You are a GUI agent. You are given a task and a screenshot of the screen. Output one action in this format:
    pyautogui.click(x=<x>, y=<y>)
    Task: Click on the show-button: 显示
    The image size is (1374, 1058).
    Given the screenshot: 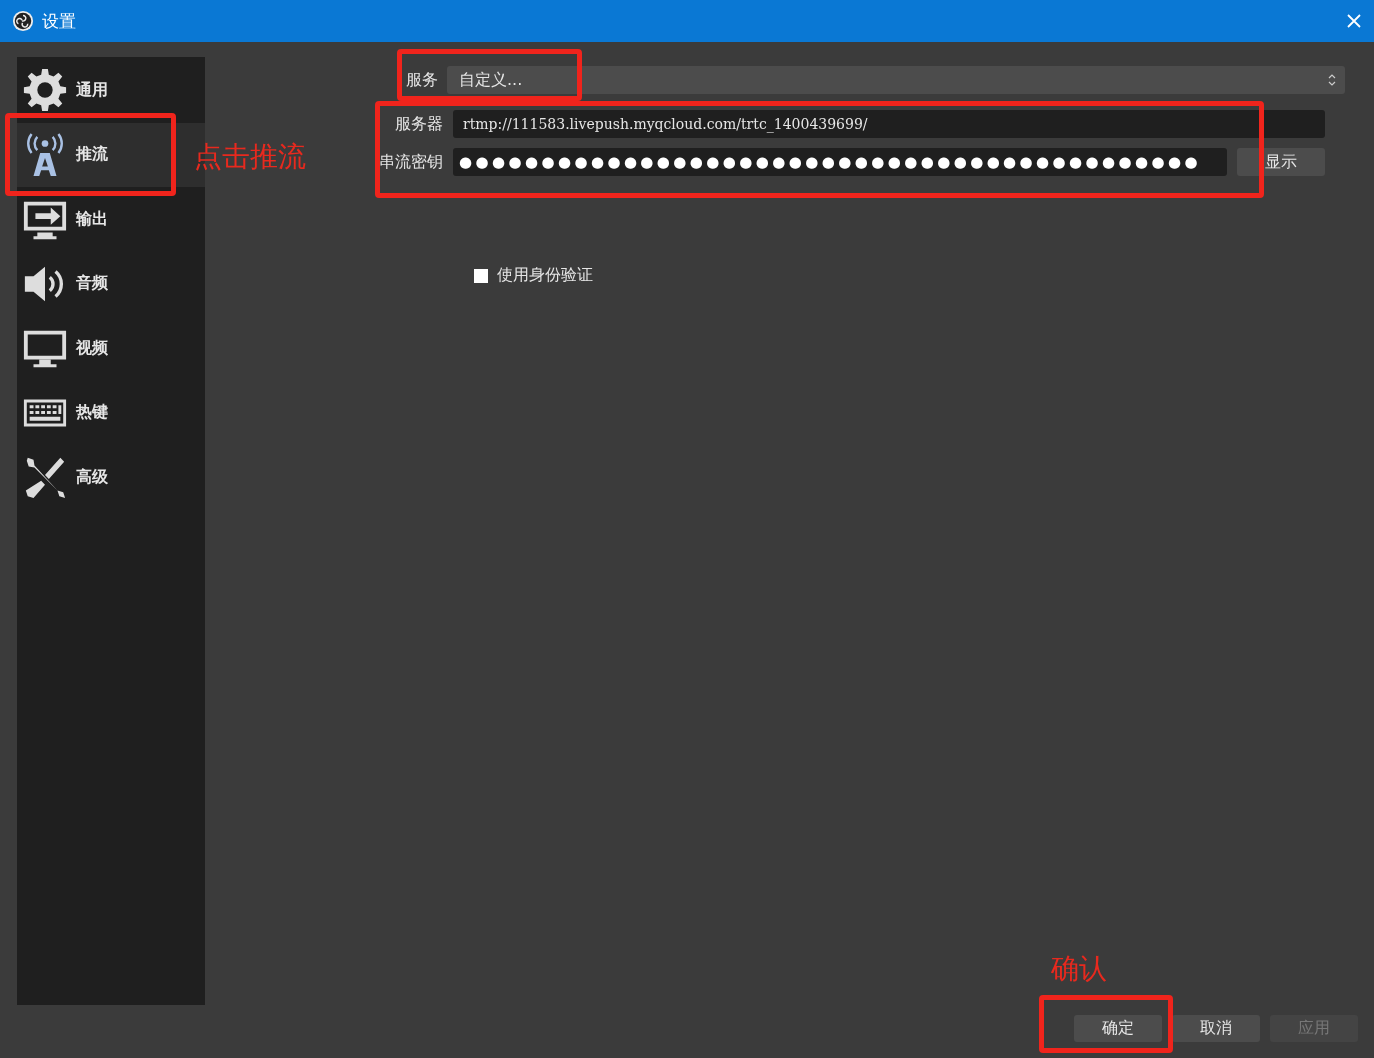 What is the action you would take?
    pyautogui.click(x=1281, y=162)
    